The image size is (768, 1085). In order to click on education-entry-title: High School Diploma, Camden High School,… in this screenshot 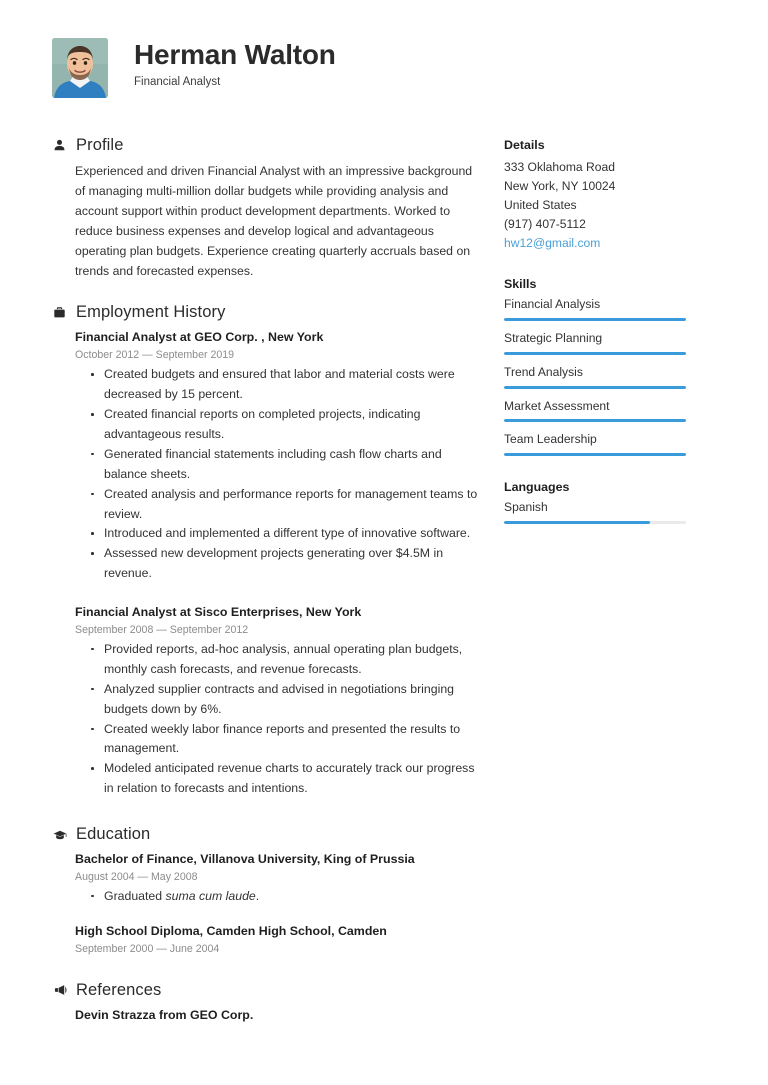, I will do `click(231, 930)`.